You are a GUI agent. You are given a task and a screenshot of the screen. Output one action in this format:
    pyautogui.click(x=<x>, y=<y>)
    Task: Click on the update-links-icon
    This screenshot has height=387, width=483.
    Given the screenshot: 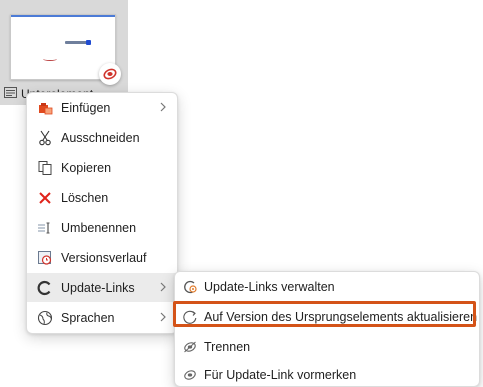 What is the action you would take?
    pyautogui.click(x=45, y=288)
    